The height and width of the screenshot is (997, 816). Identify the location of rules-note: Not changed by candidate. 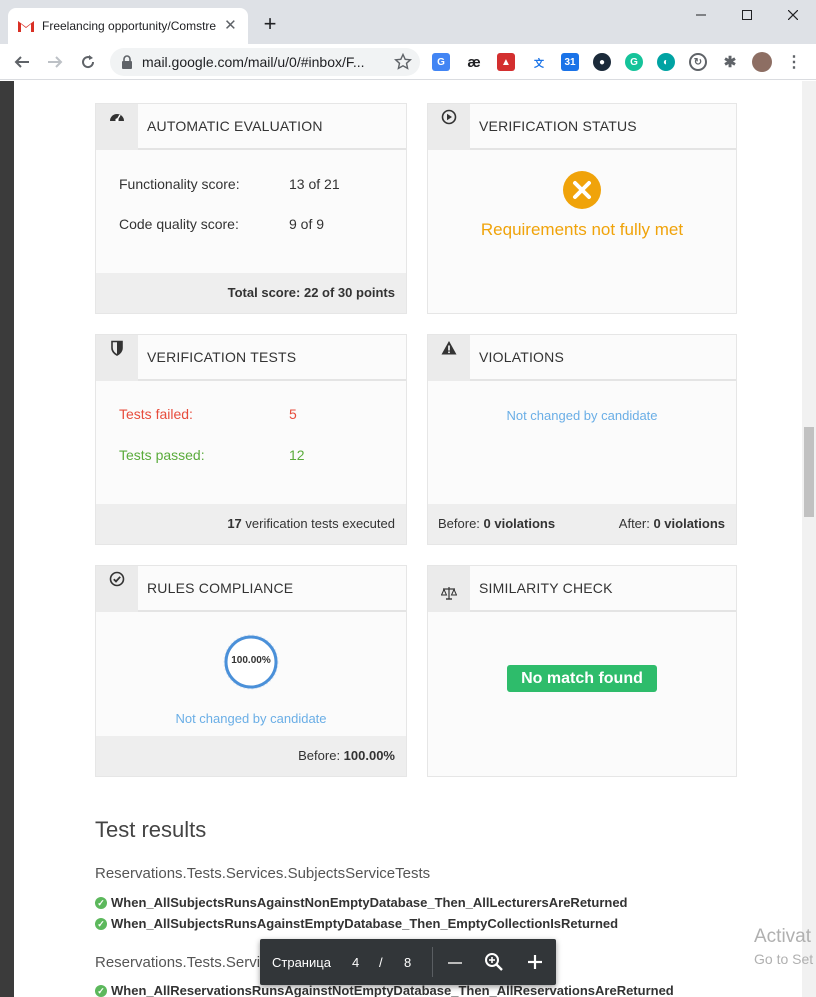
(251, 718).